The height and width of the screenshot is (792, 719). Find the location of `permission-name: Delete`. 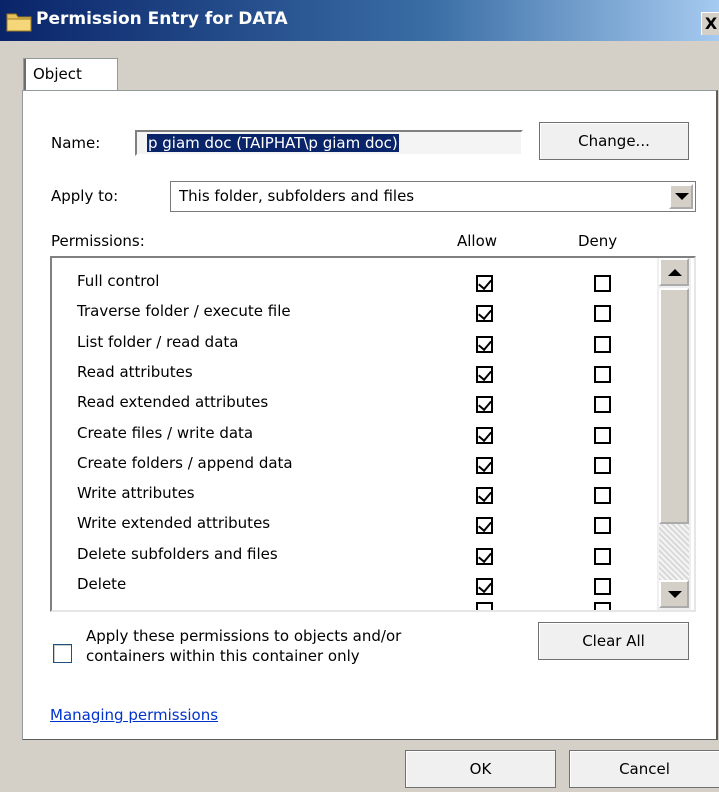

permission-name: Delete is located at coordinates (102, 584).